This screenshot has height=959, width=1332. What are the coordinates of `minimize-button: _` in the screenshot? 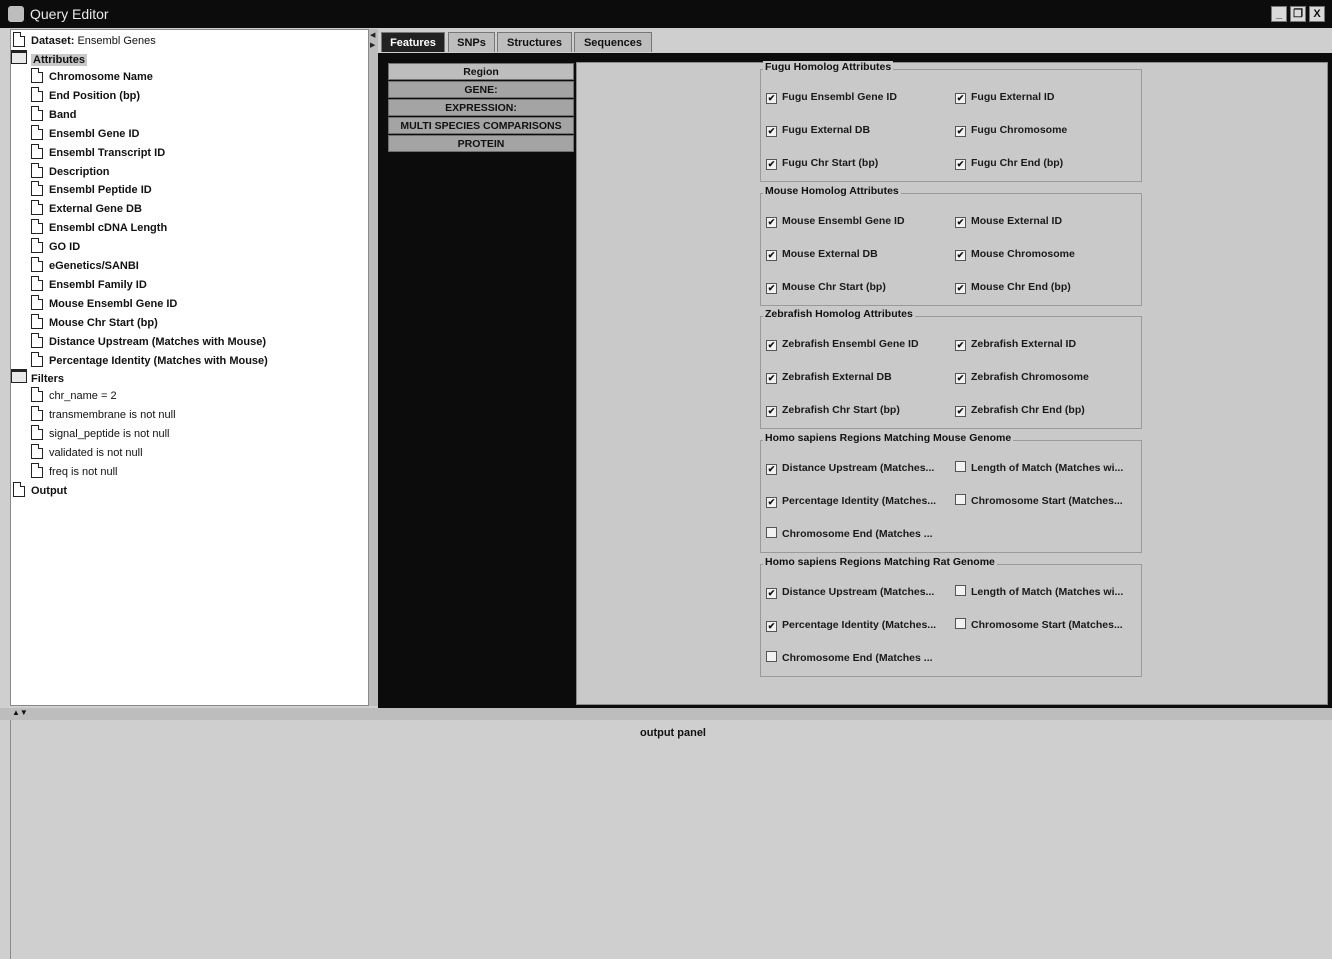 It's located at (1279, 14).